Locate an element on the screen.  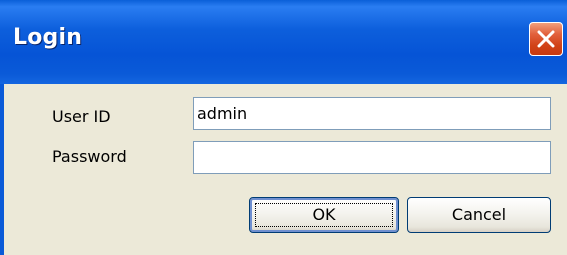
cancel-button: Cancel is located at coordinates (479, 215).